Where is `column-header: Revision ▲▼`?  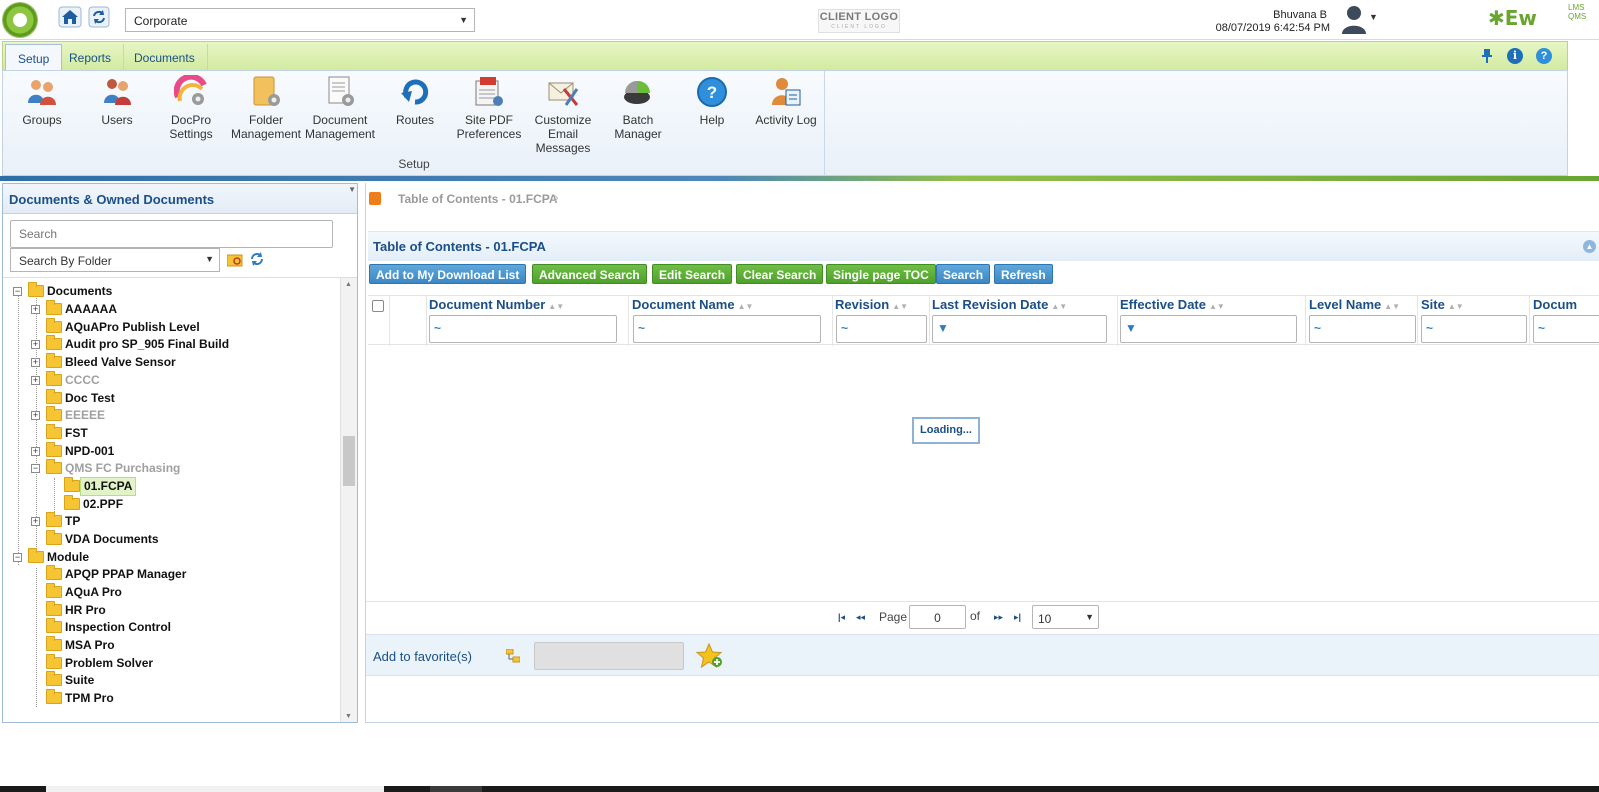 column-header: Revision ▲▼ is located at coordinates (871, 304).